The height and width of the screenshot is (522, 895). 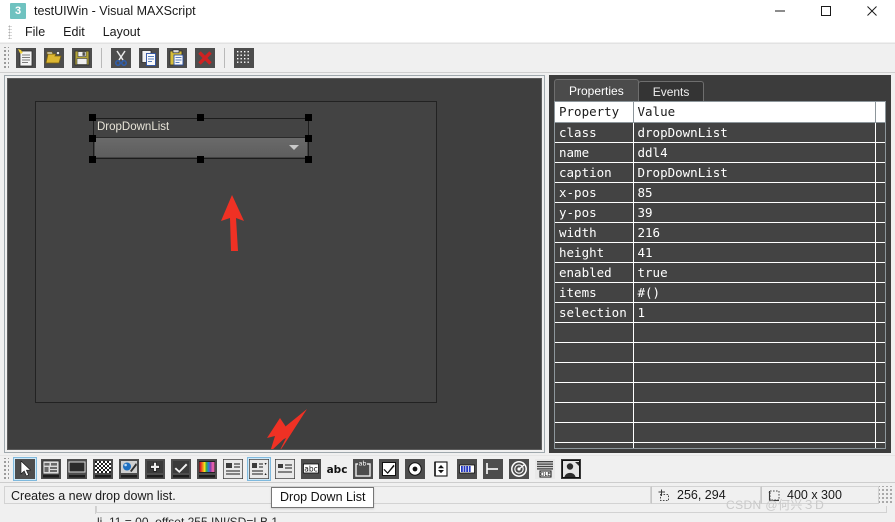 What do you see at coordinates (754, 312) in the screenshot?
I see `property-value-selection: 1` at bounding box center [754, 312].